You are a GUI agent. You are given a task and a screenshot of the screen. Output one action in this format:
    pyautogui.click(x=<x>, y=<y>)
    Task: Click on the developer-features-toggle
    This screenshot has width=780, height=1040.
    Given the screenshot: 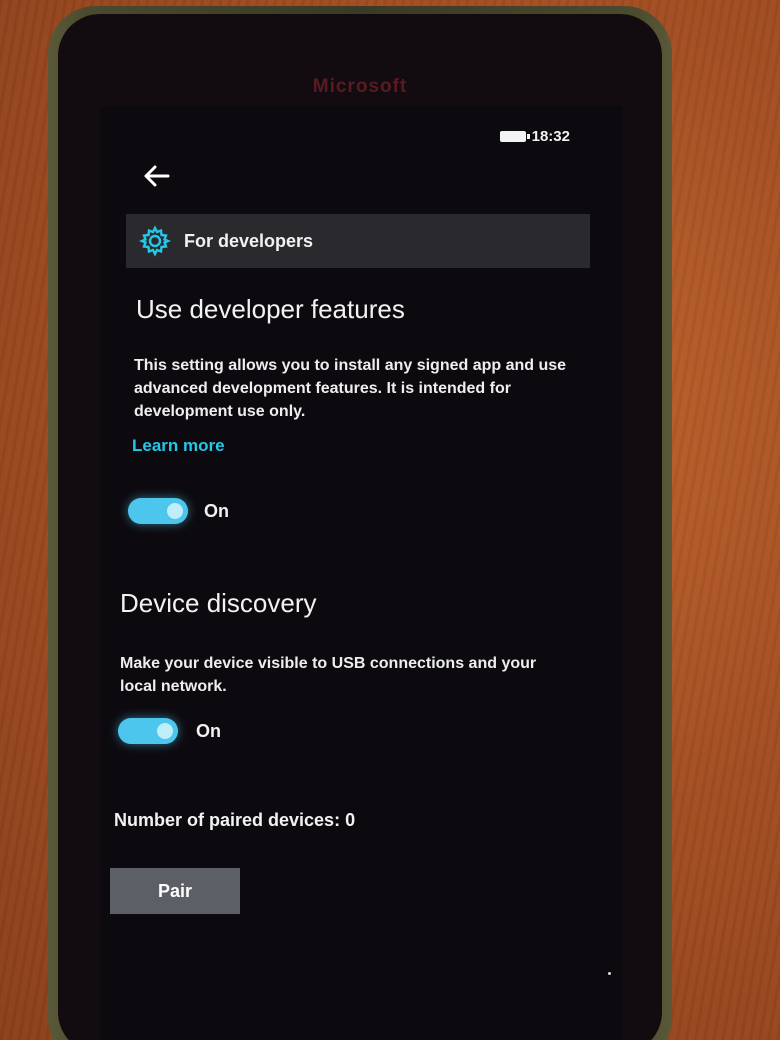 What is the action you would take?
    pyautogui.click(x=158, y=511)
    